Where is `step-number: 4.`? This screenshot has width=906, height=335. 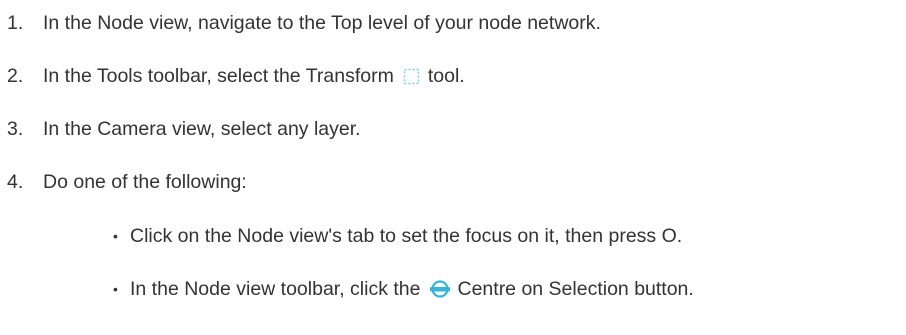 step-number: 4. is located at coordinates (15, 182).